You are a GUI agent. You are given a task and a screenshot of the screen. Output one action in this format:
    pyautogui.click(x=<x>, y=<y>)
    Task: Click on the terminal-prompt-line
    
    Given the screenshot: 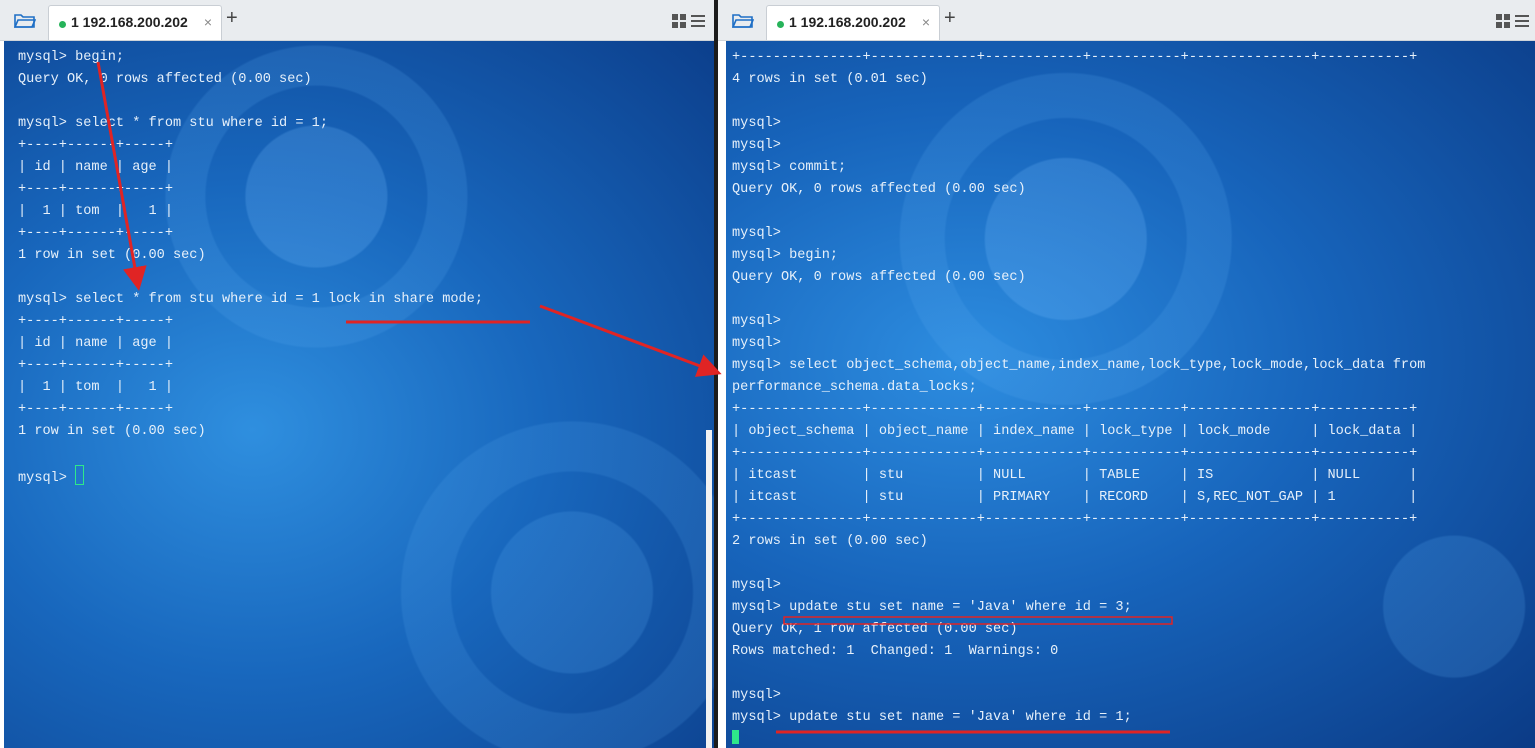 What is the action you would take?
    pyautogui.click(x=735, y=738)
    